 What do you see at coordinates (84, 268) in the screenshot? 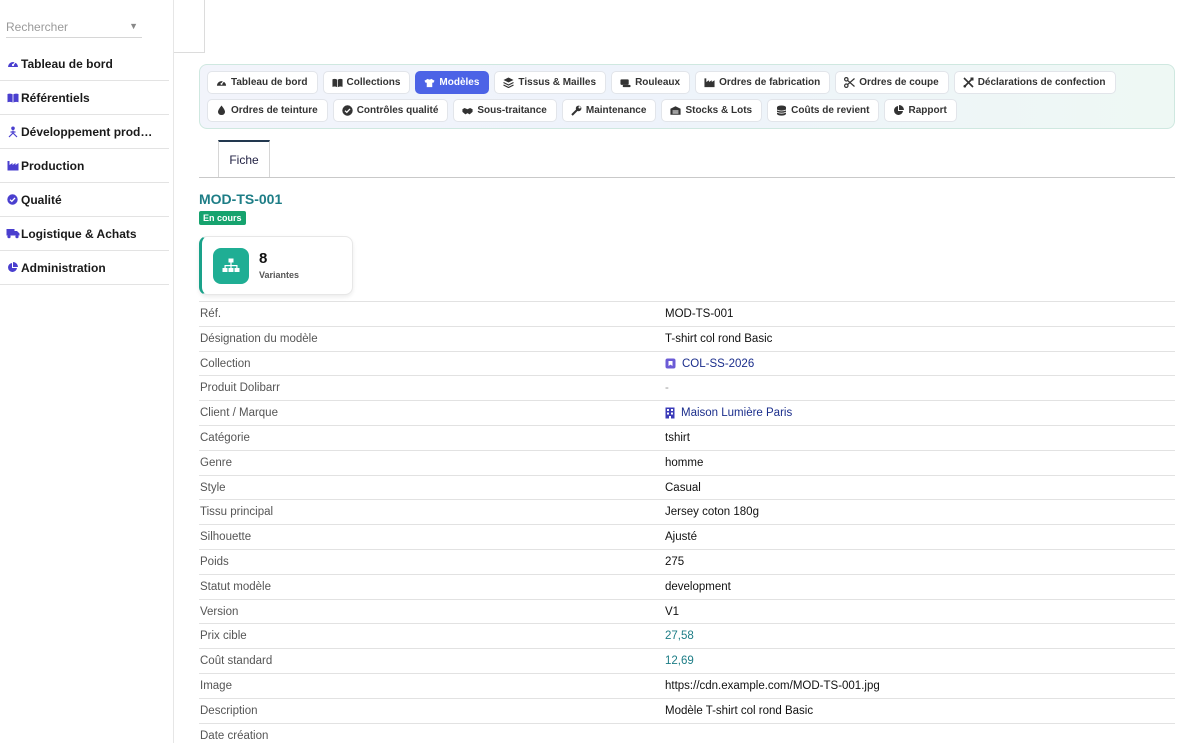
I see `sidebar-item-administration: Administration` at bounding box center [84, 268].